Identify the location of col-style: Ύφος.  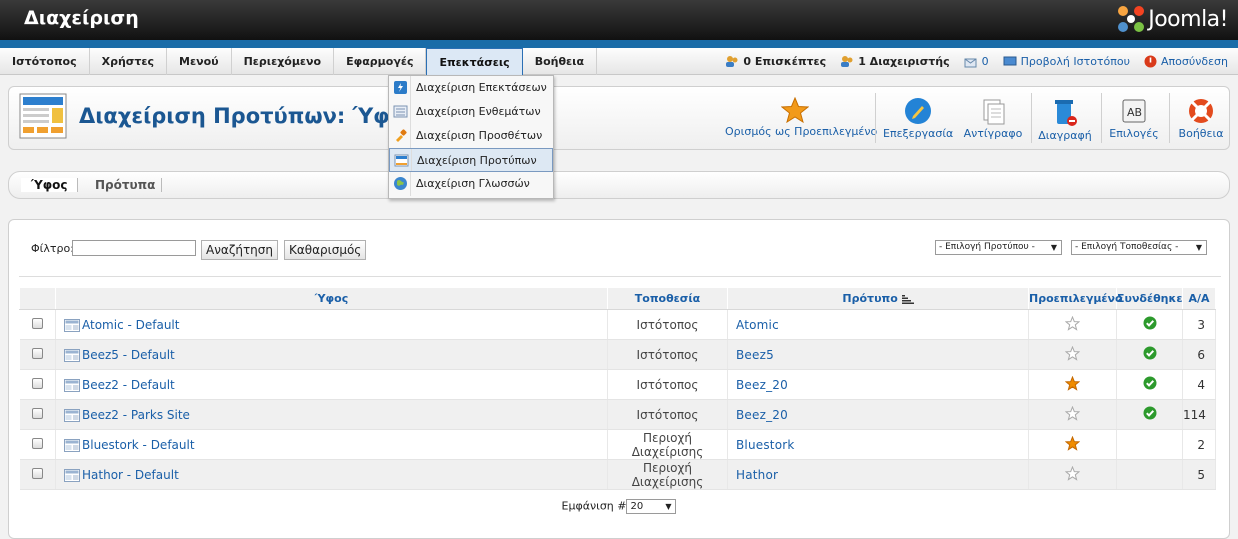
(331, 298).